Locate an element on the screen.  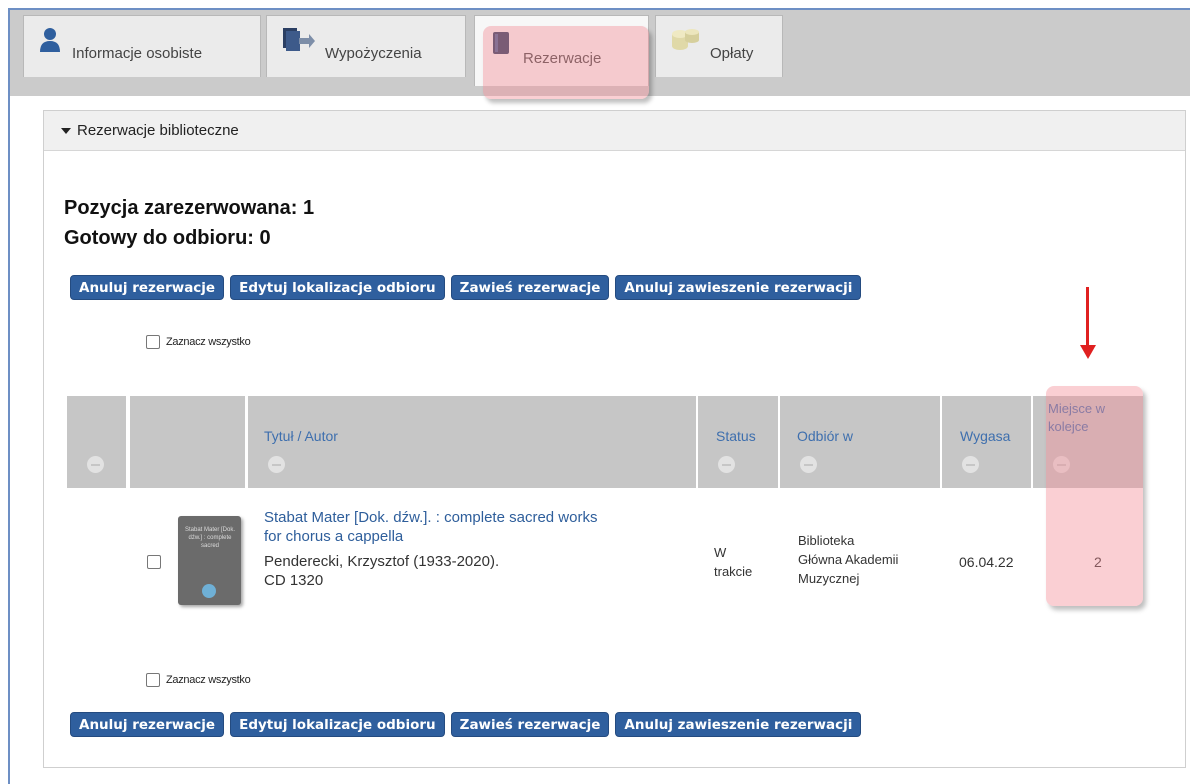
header-pickup-label: Odbiór w is located at coordinates (825, 436).